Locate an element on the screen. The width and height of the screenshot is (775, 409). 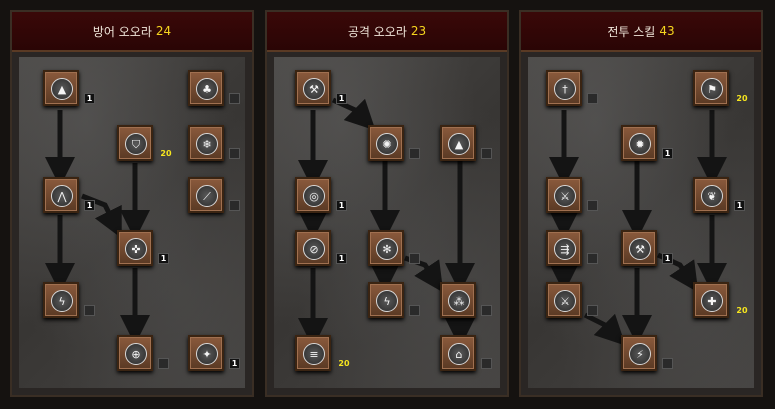
skill-button: ✚ is located at coordinates (711, 300).